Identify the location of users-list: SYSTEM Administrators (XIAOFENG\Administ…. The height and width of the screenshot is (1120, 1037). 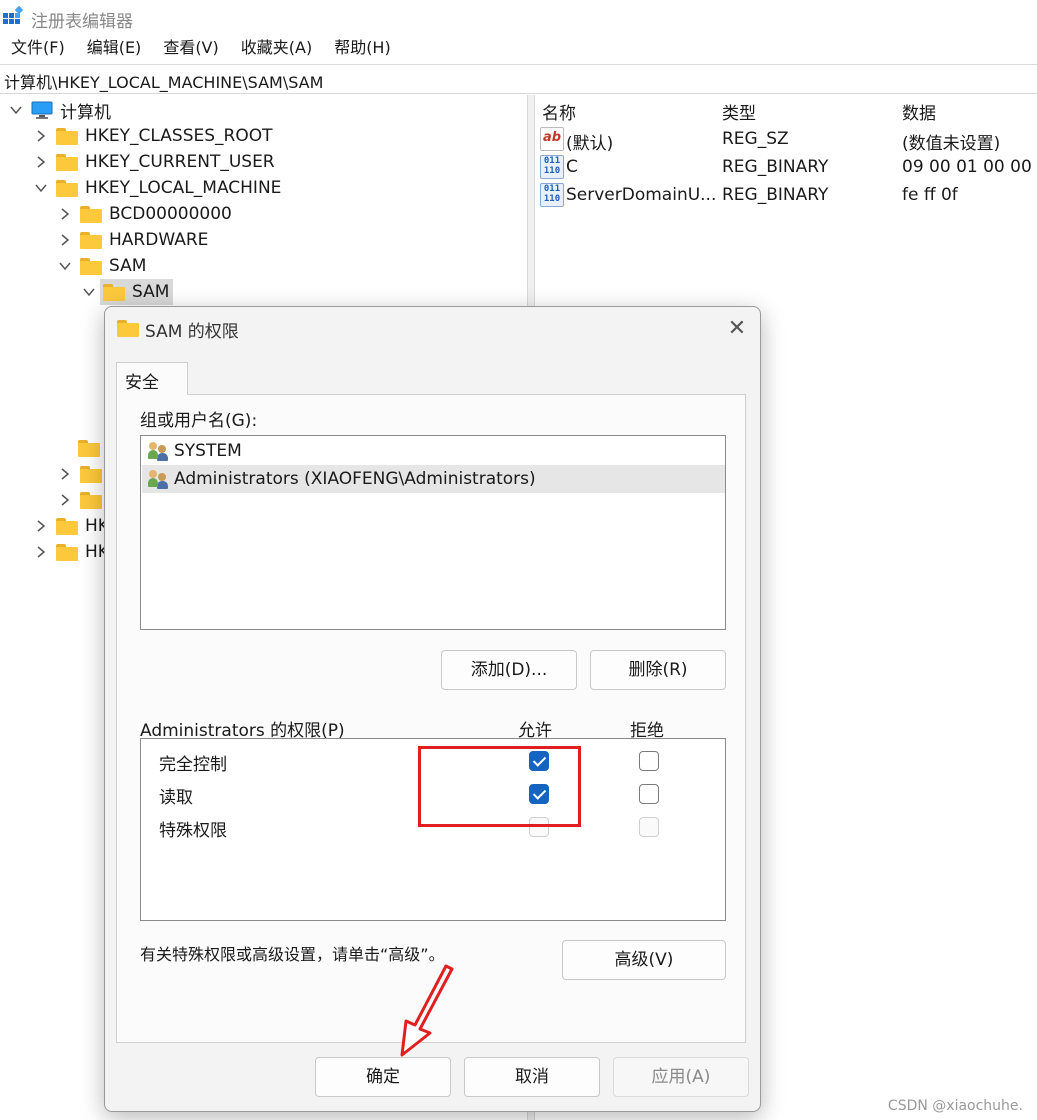
(433, 532).